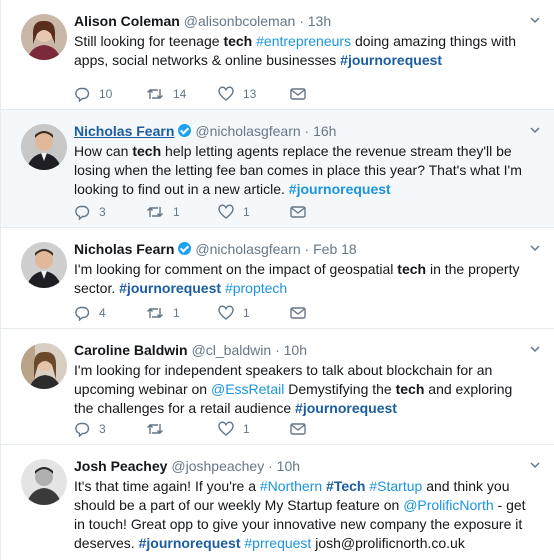  Describe the element at coordinates (110, 313) in the screenshot. I see `reply-button: 4` at that location.